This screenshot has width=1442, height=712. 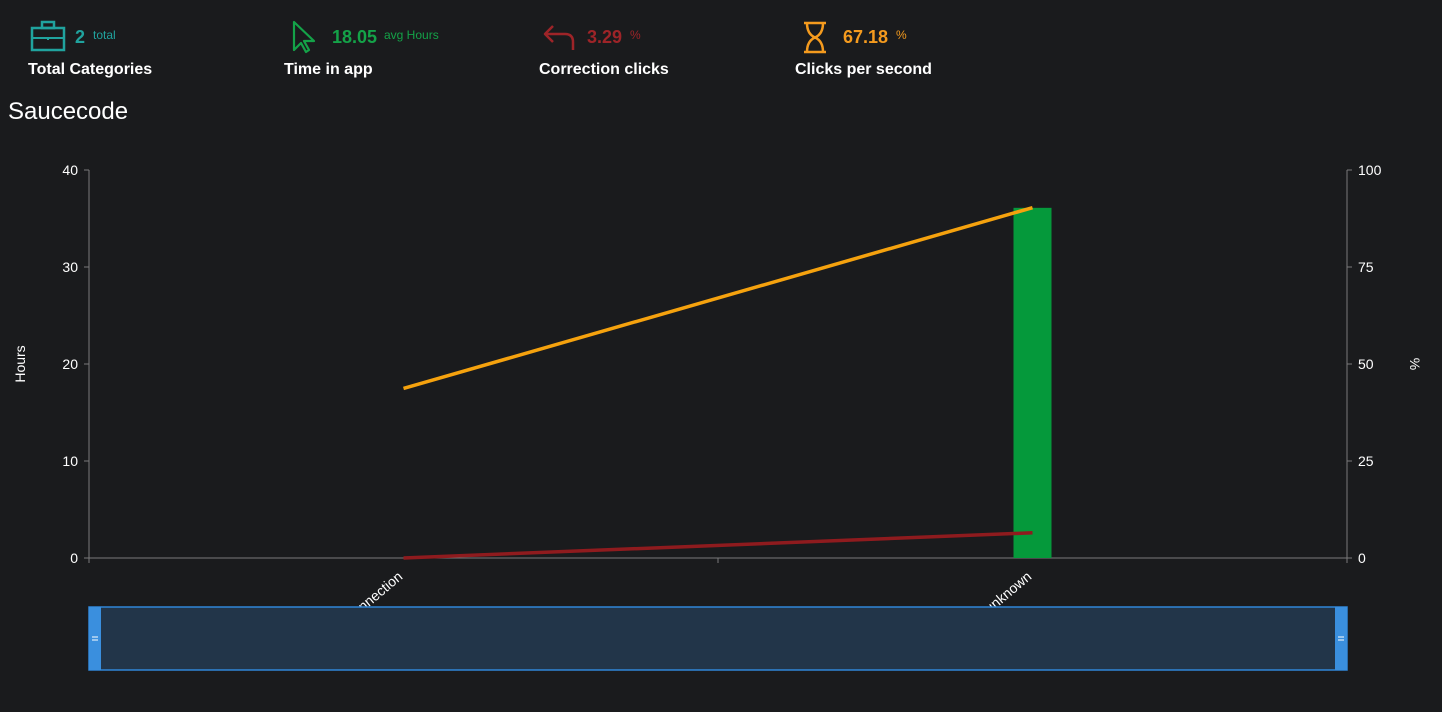 I want to click on y-tick-label-left: 20, so click(x=70, y=364).